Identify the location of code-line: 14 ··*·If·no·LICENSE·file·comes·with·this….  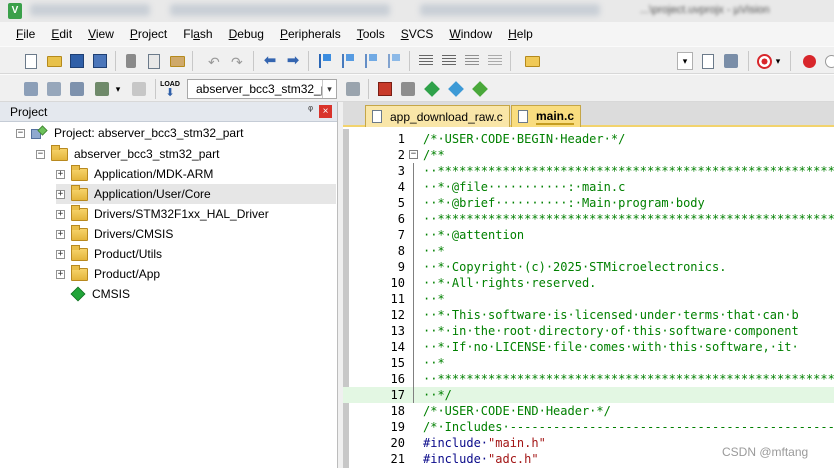
(588, 347).